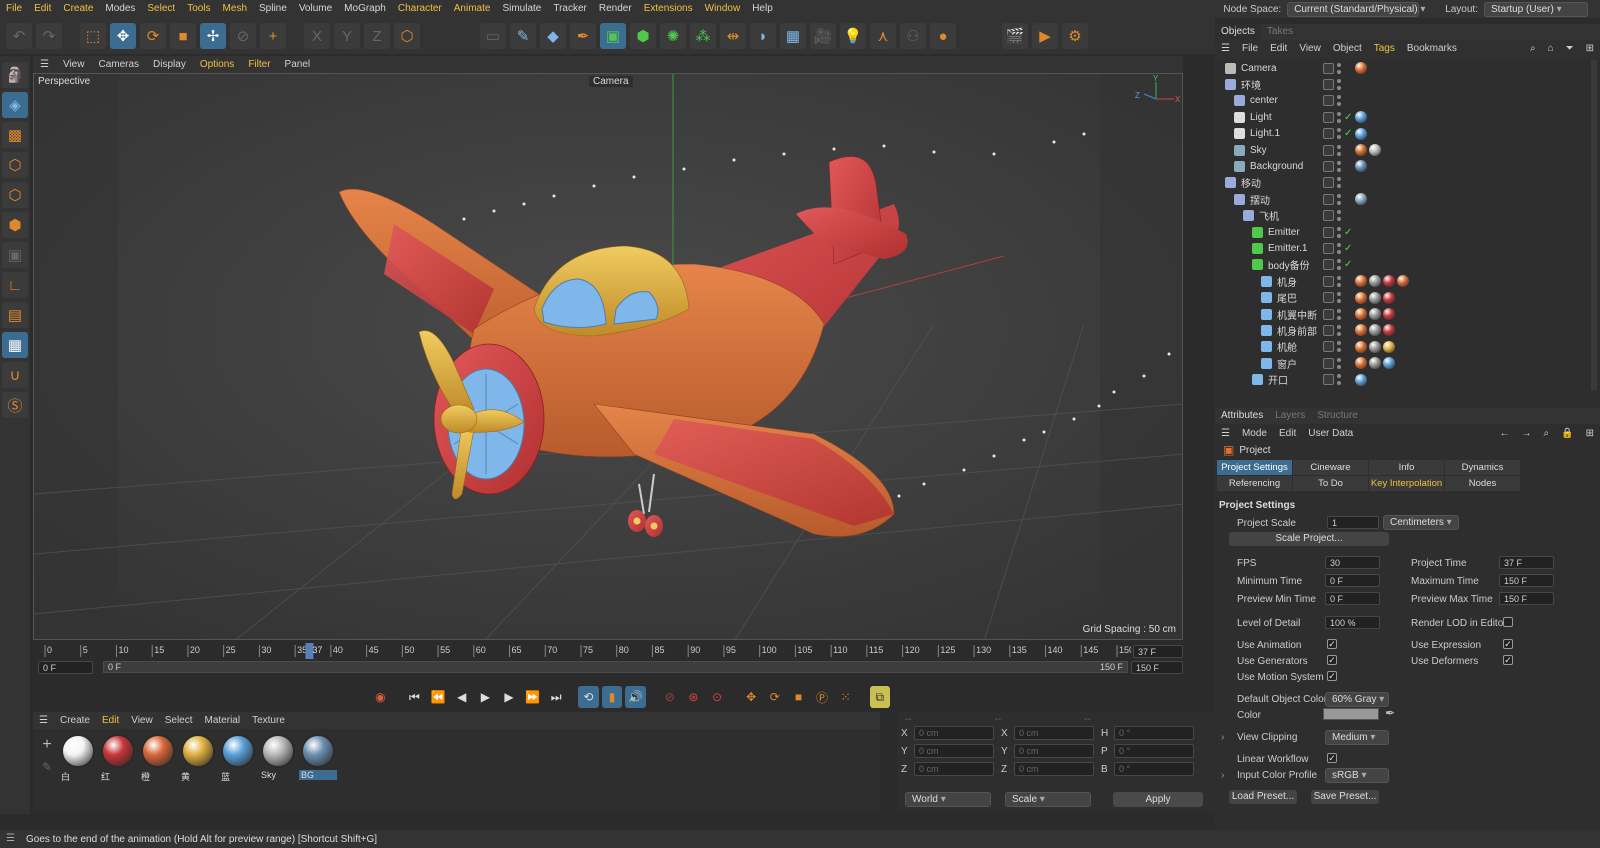  Describe the element at coordinates (15, 135) in the screenshot. I see `texture-mode-icon: ▩` at that location.